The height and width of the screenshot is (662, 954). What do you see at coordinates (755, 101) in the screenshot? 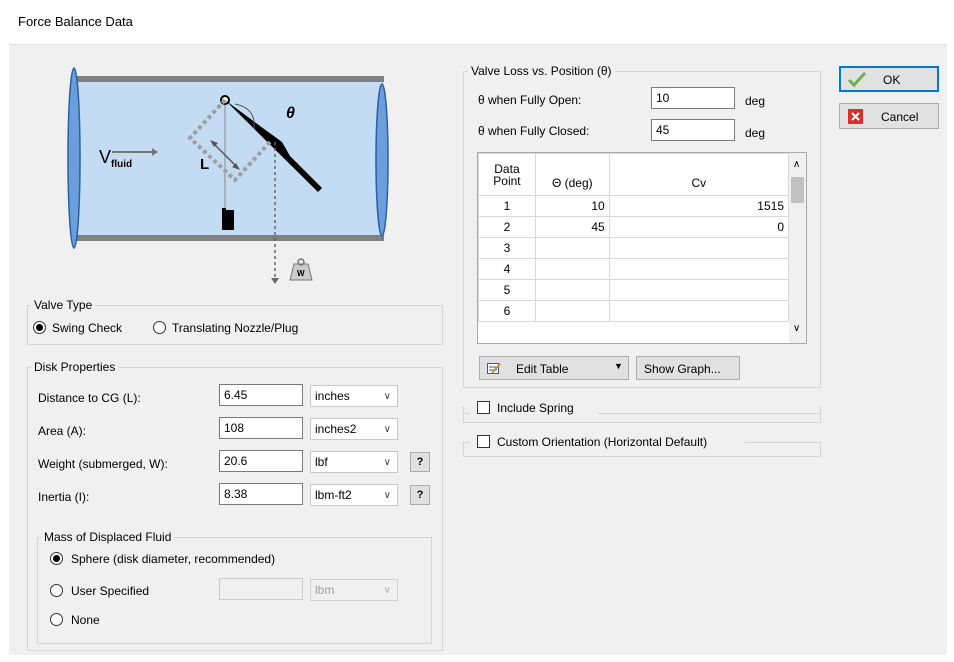
I see `fully-open-unit: deg` at bounding box center [755, 101].